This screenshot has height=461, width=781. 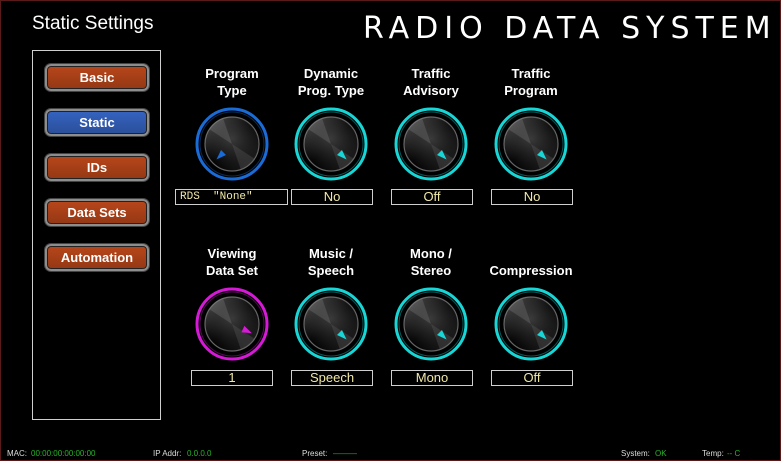 I want to click on viewing-data-set-value: 1, so click(x=232, y=378).